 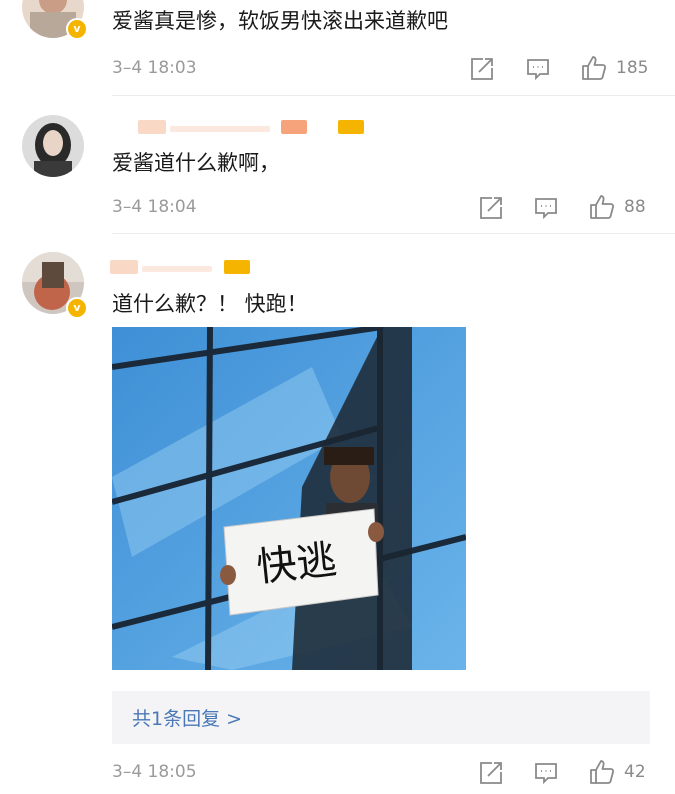 What do you see at coordinates (210, 304) in the screenshot?
I see `comment-text: 道什么歉？！ 快跑！` at bounding box center [210, 304].